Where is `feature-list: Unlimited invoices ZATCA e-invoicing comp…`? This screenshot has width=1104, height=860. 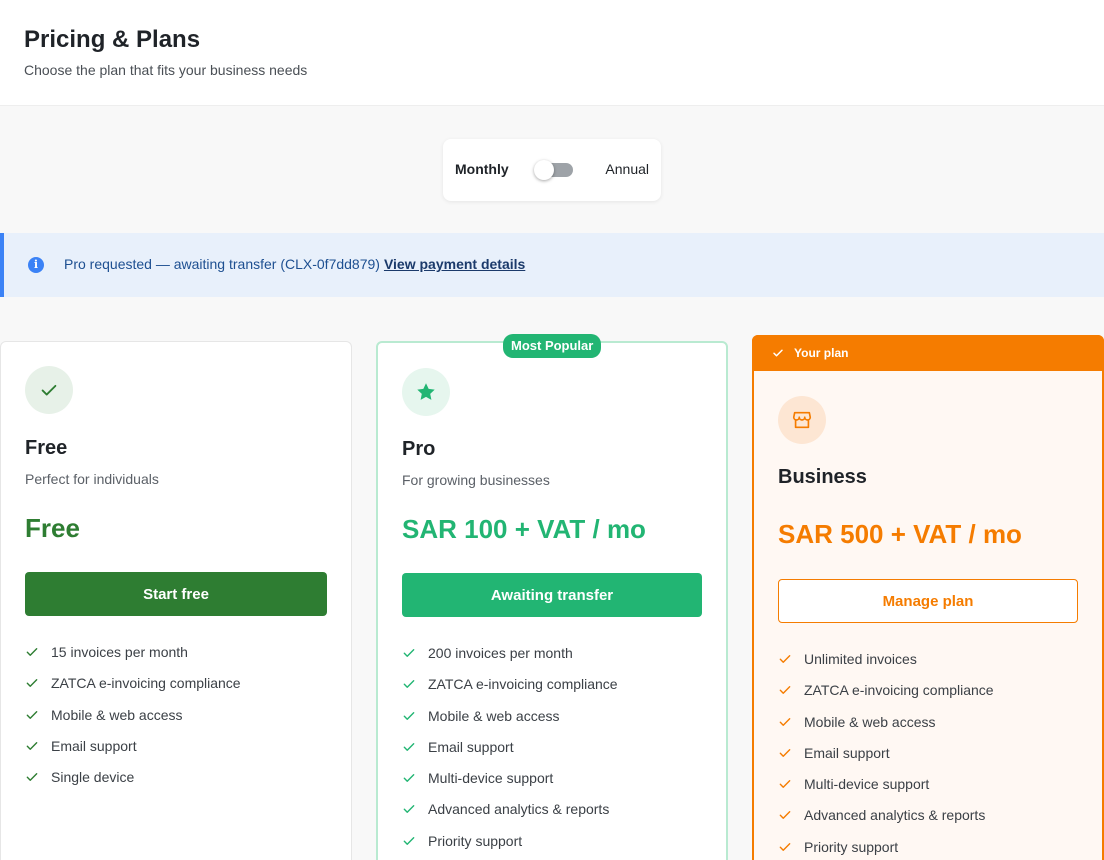 feature-list: Unlimited invoices ZATCA e-invoicing comp… is located at coordinates (933, 754).